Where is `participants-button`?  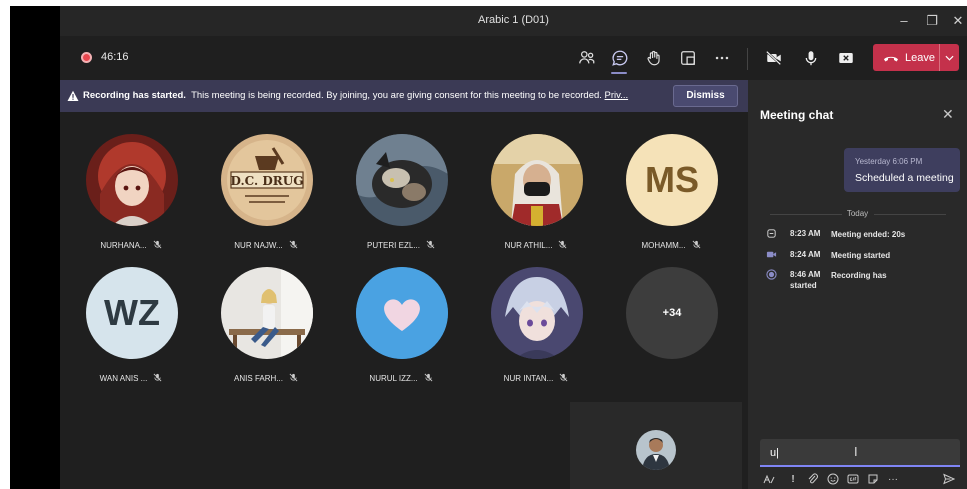
participants-button is located at coordinates (587, 58).